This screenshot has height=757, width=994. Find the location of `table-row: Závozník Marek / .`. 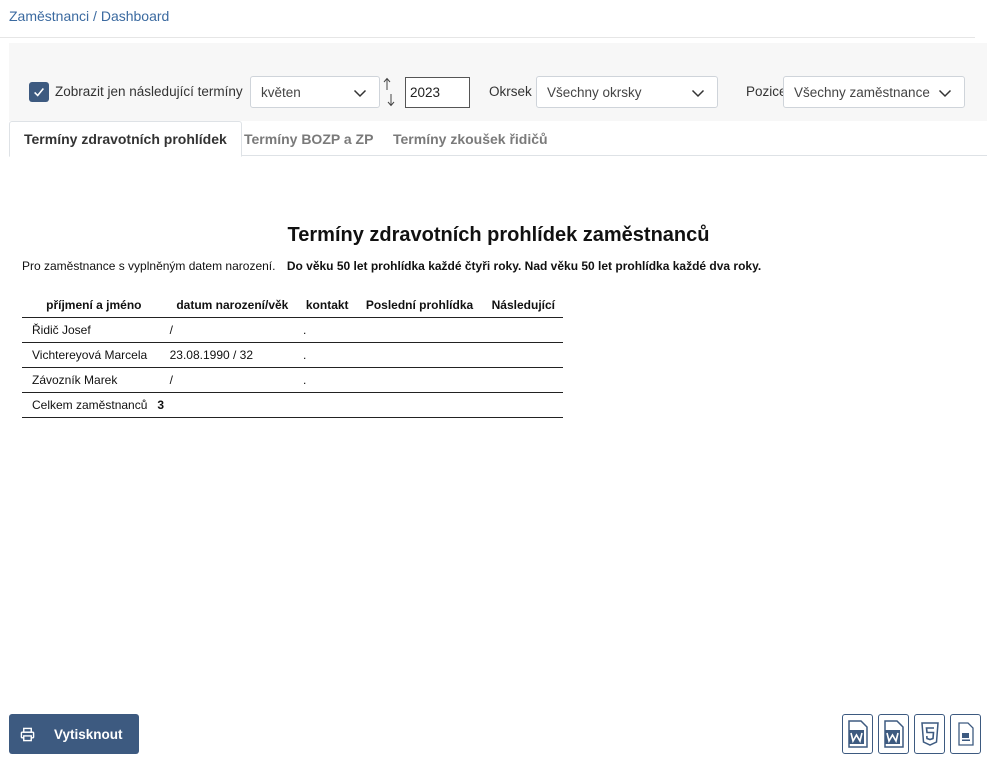

table-row: Závozník Marek / . is located at coordinates (292, 380).